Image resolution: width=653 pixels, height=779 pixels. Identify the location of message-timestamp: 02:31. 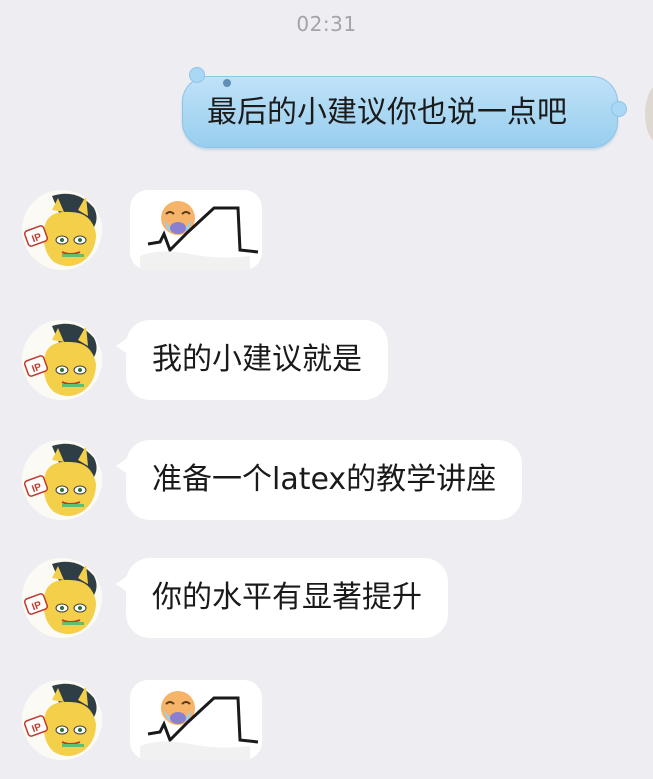
(326, 24).